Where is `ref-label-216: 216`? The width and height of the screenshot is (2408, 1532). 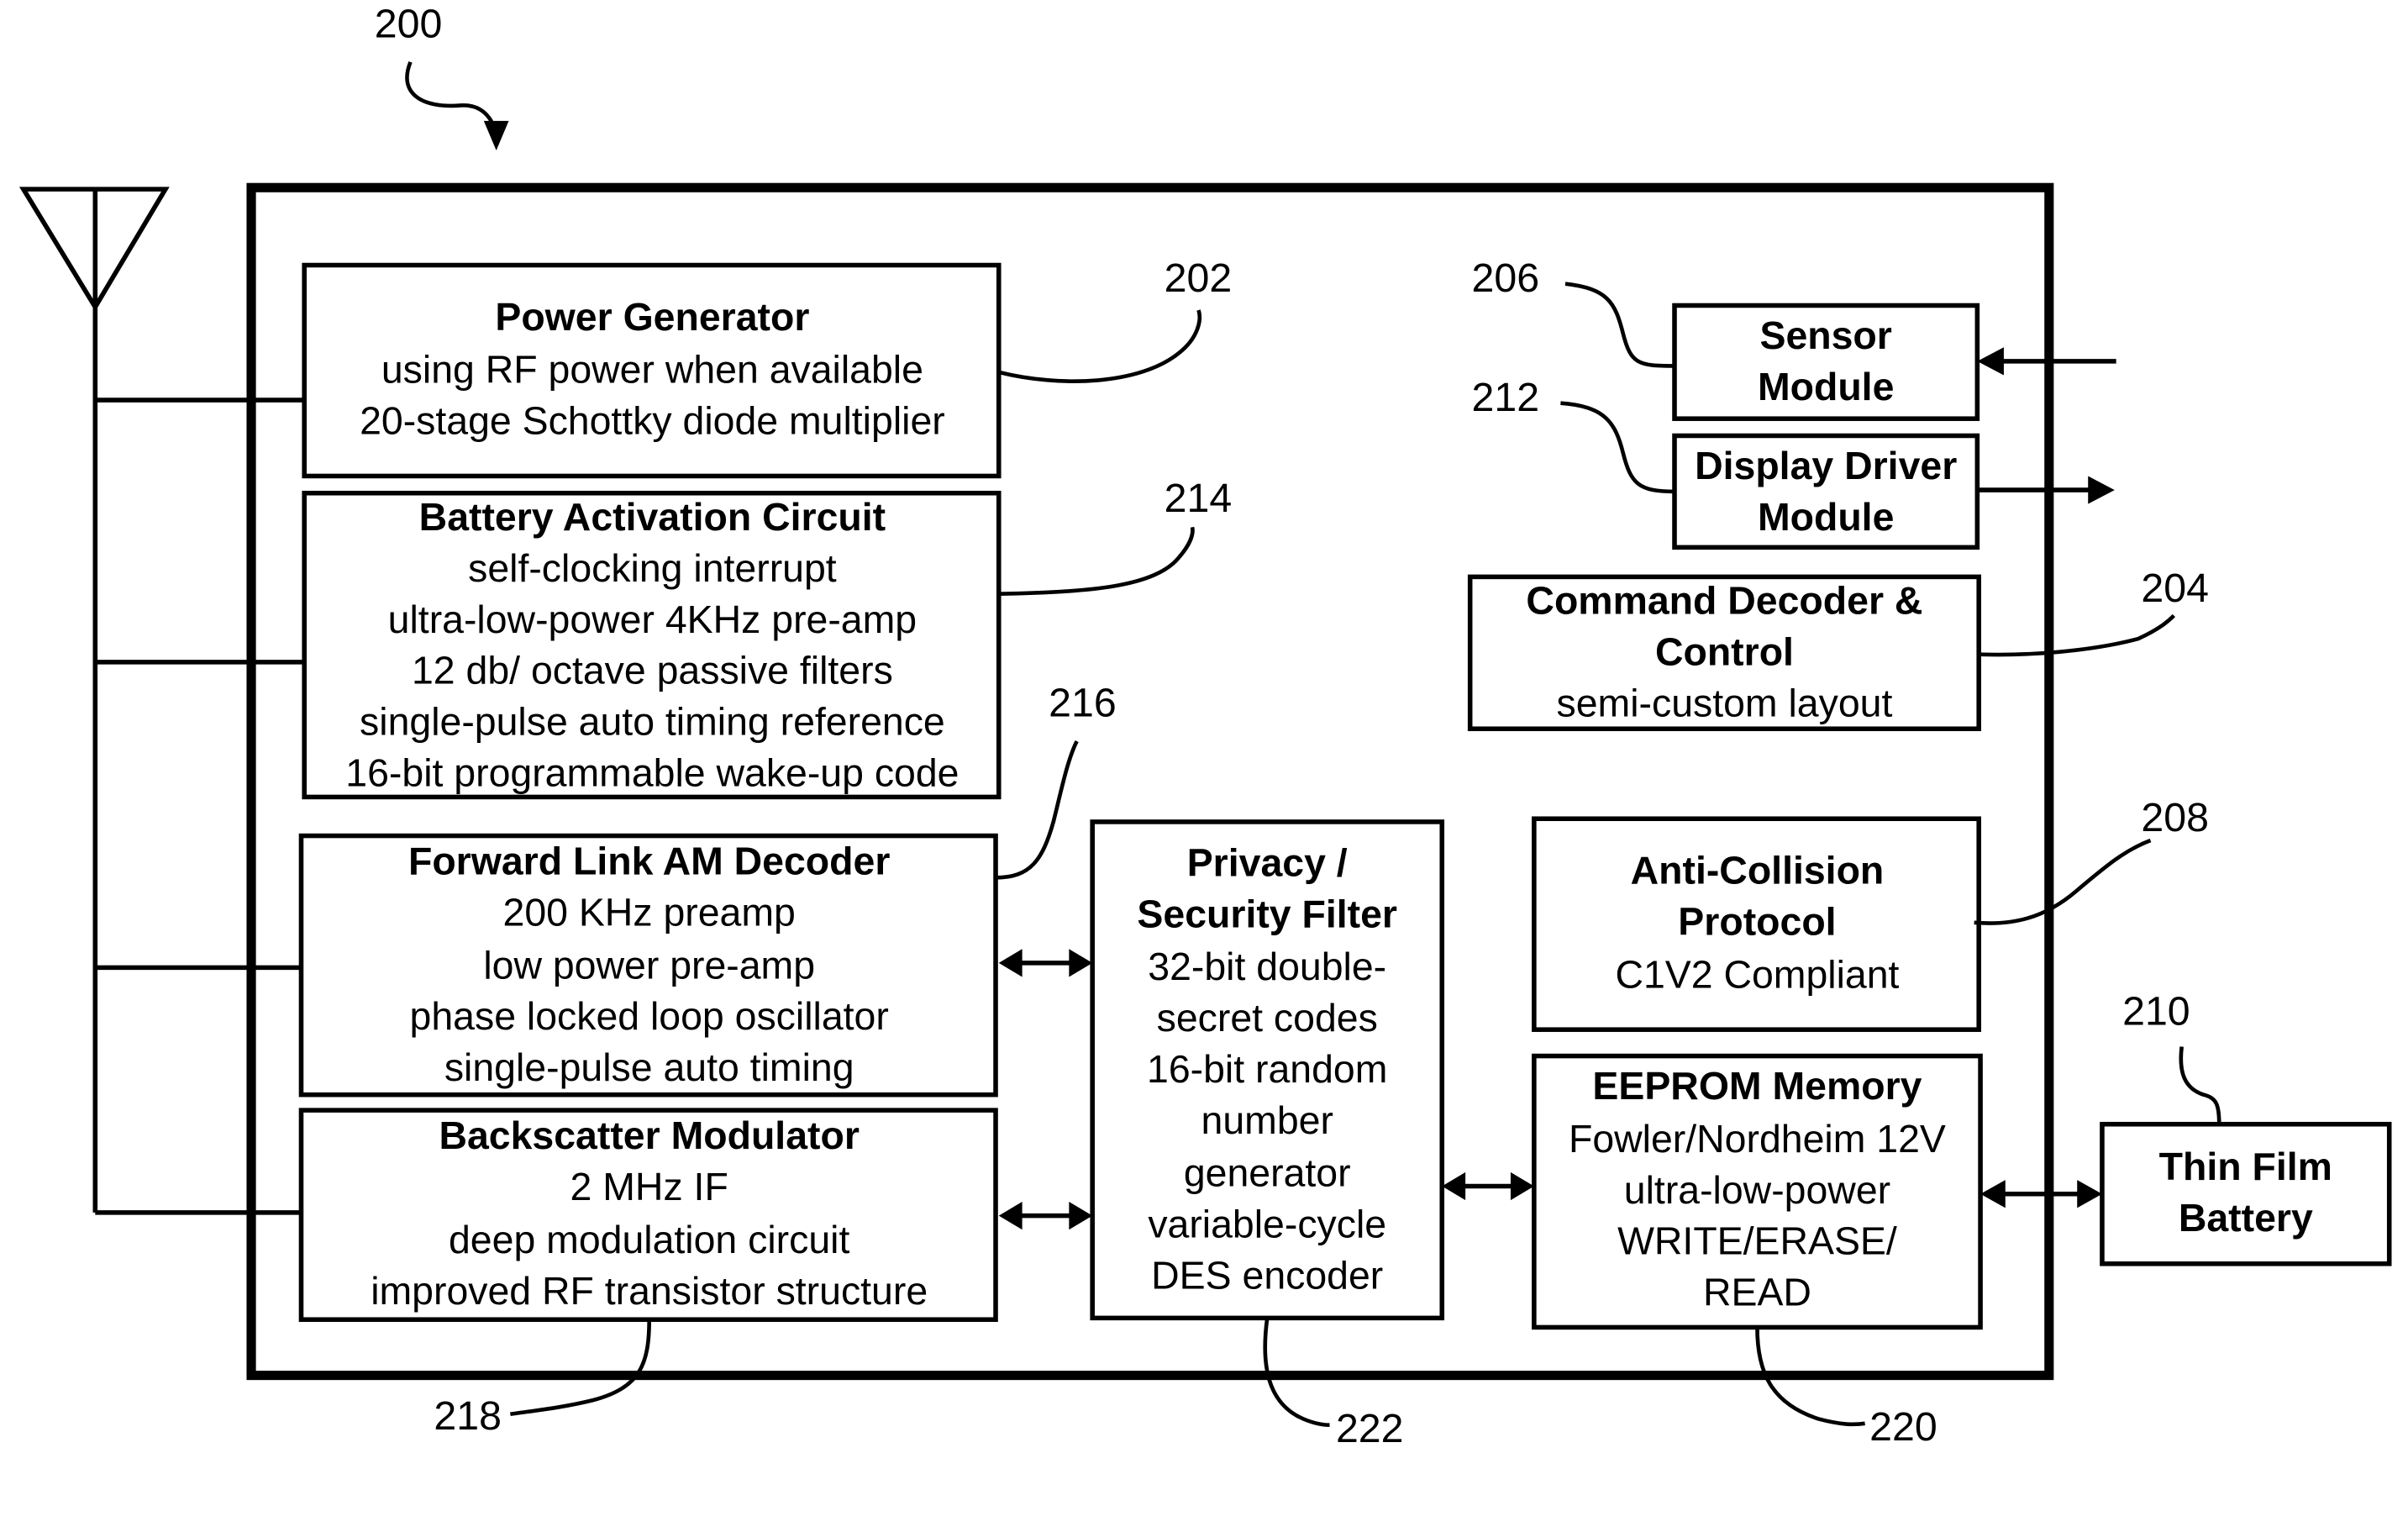 ref-label-216: 216 is located at coordinates (1083, 703).